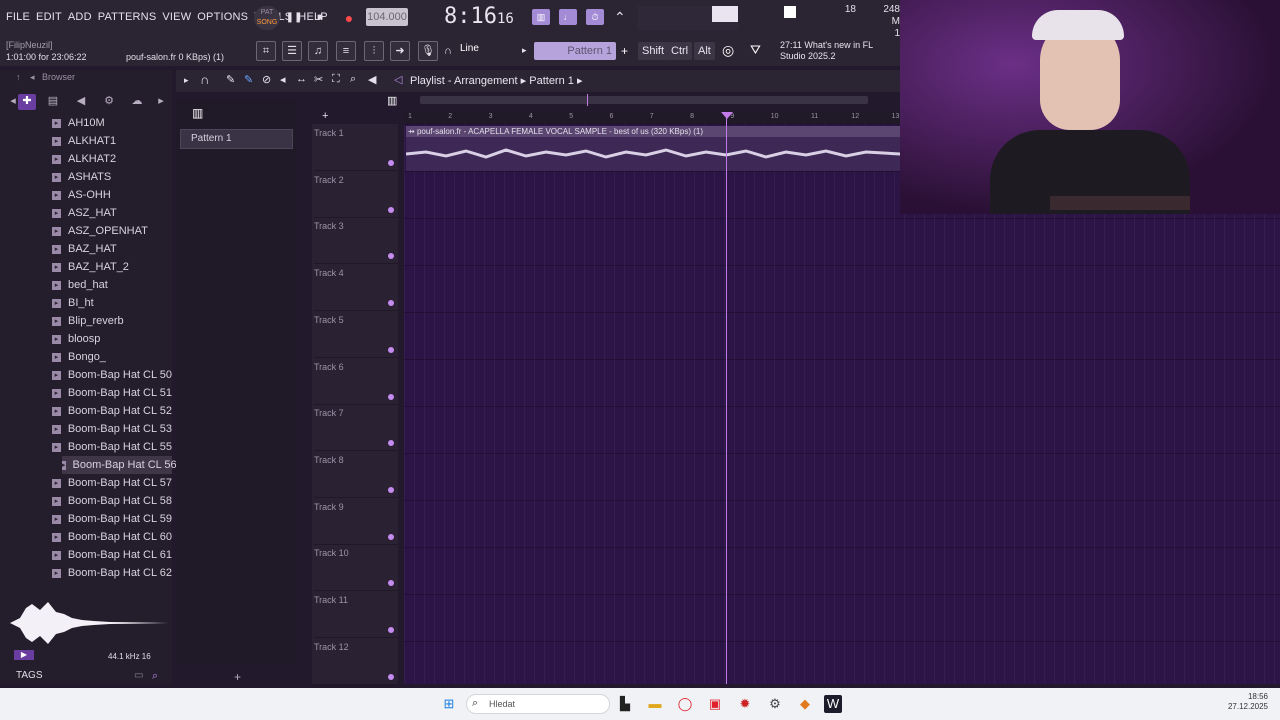  Describe the element at coordinates (835, 51) in the screenshot. I see `news-panel: 27:11 What's new in FL Studio 2025.2` at that location.